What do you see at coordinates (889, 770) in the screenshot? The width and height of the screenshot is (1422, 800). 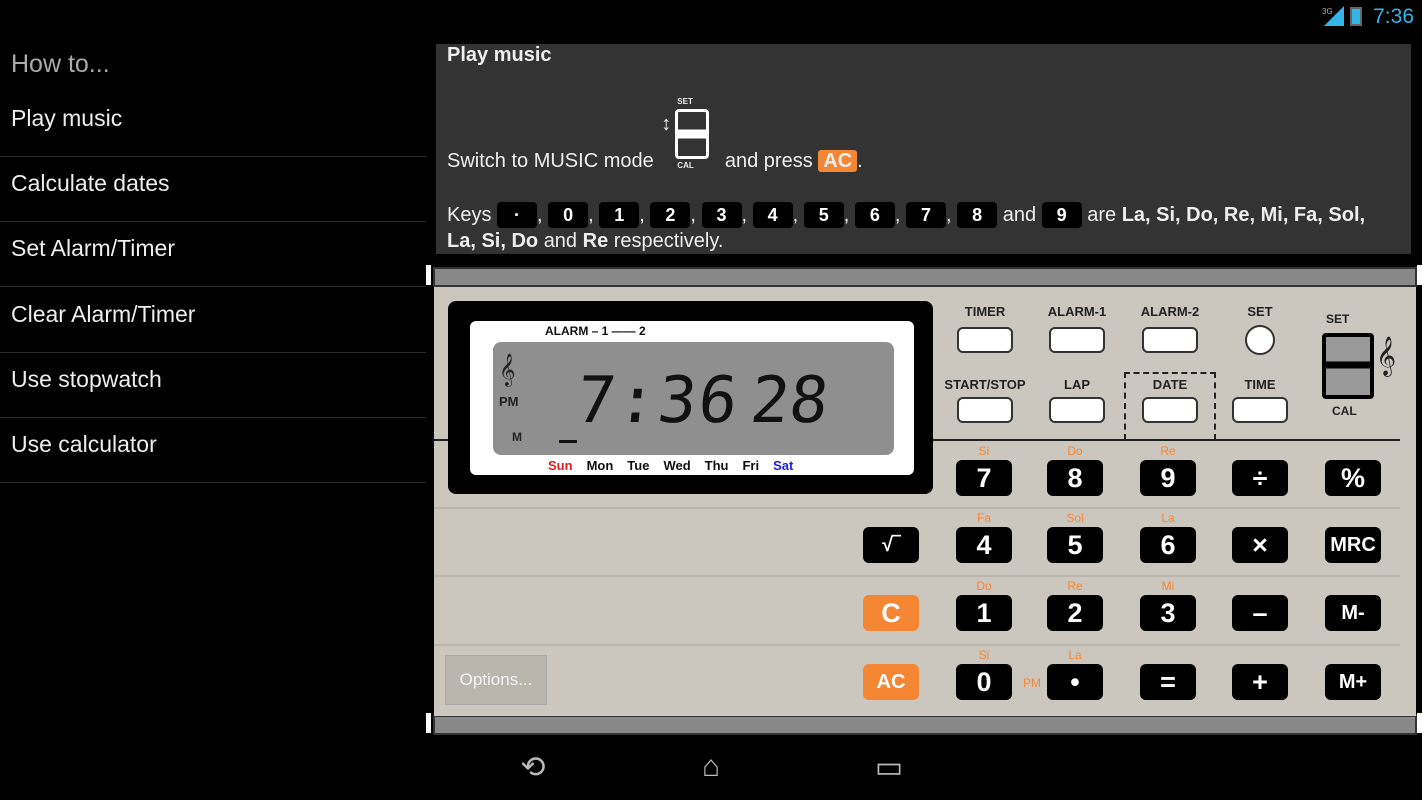 I see `recent-apps-button: ▭` at bounding box center [889, 770].